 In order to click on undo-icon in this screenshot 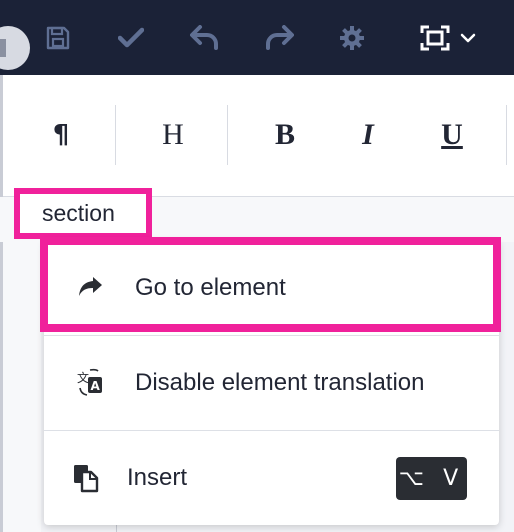, I will do `click(205, 38)`.